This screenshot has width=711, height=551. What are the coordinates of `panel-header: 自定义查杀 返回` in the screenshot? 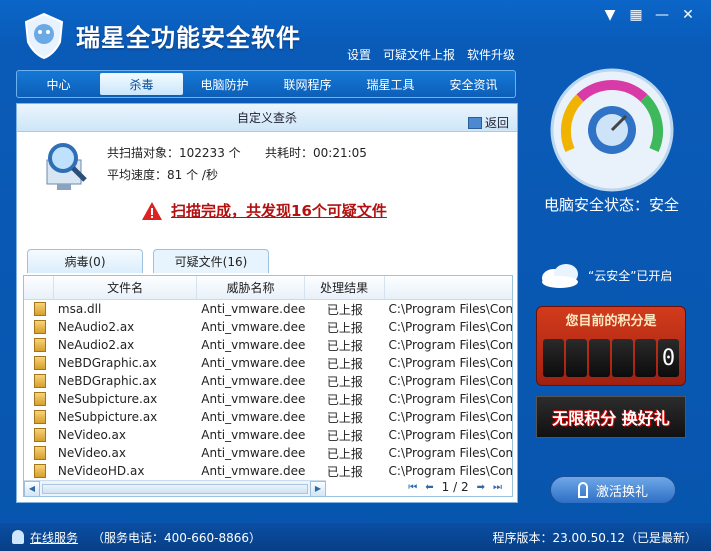 It's located at (267, 118).